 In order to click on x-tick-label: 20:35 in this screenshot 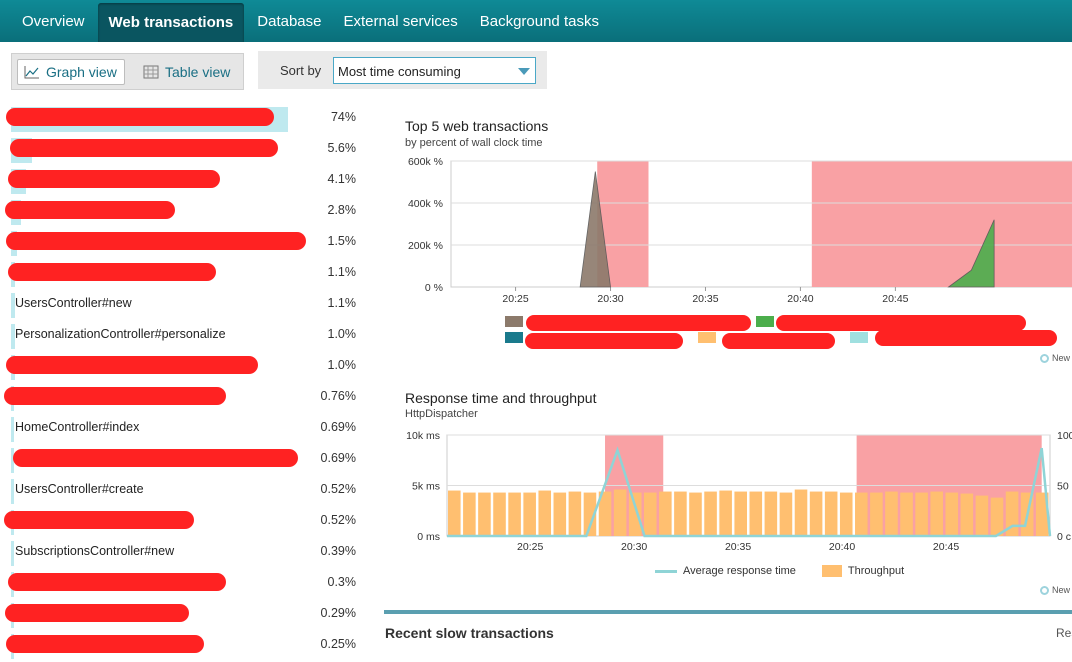, I will do `click(705, 299)`.